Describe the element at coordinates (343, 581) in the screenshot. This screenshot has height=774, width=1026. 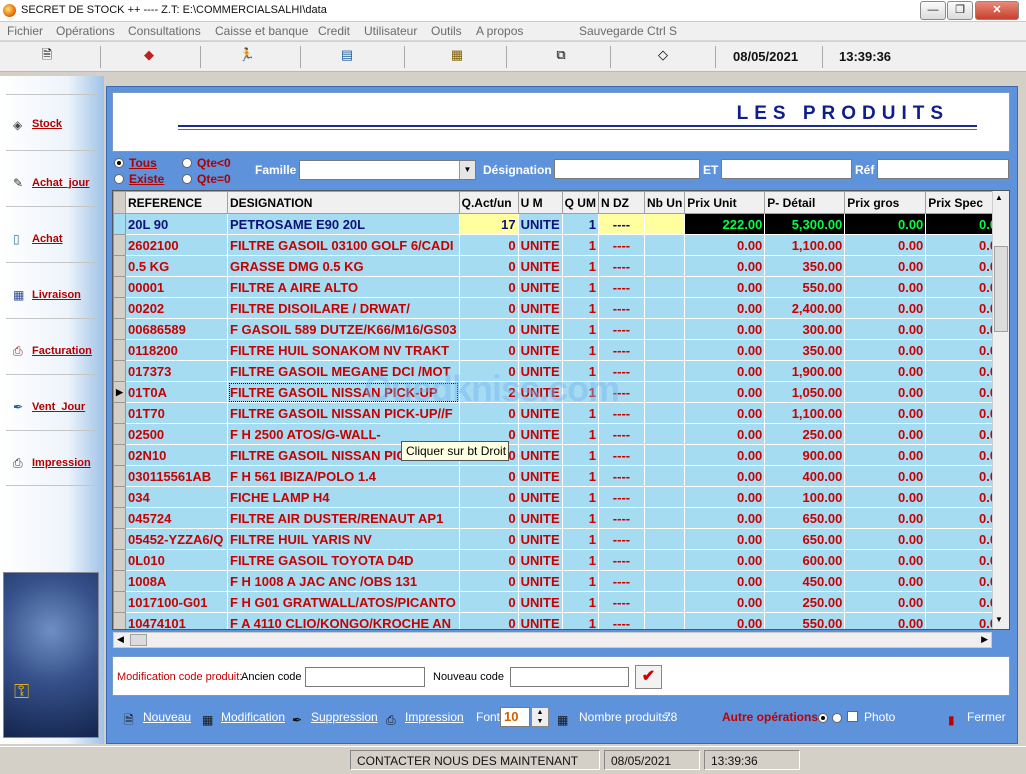
I see `cell-designation: F H 1008 A JAC ANC /OBS 131` at that location.